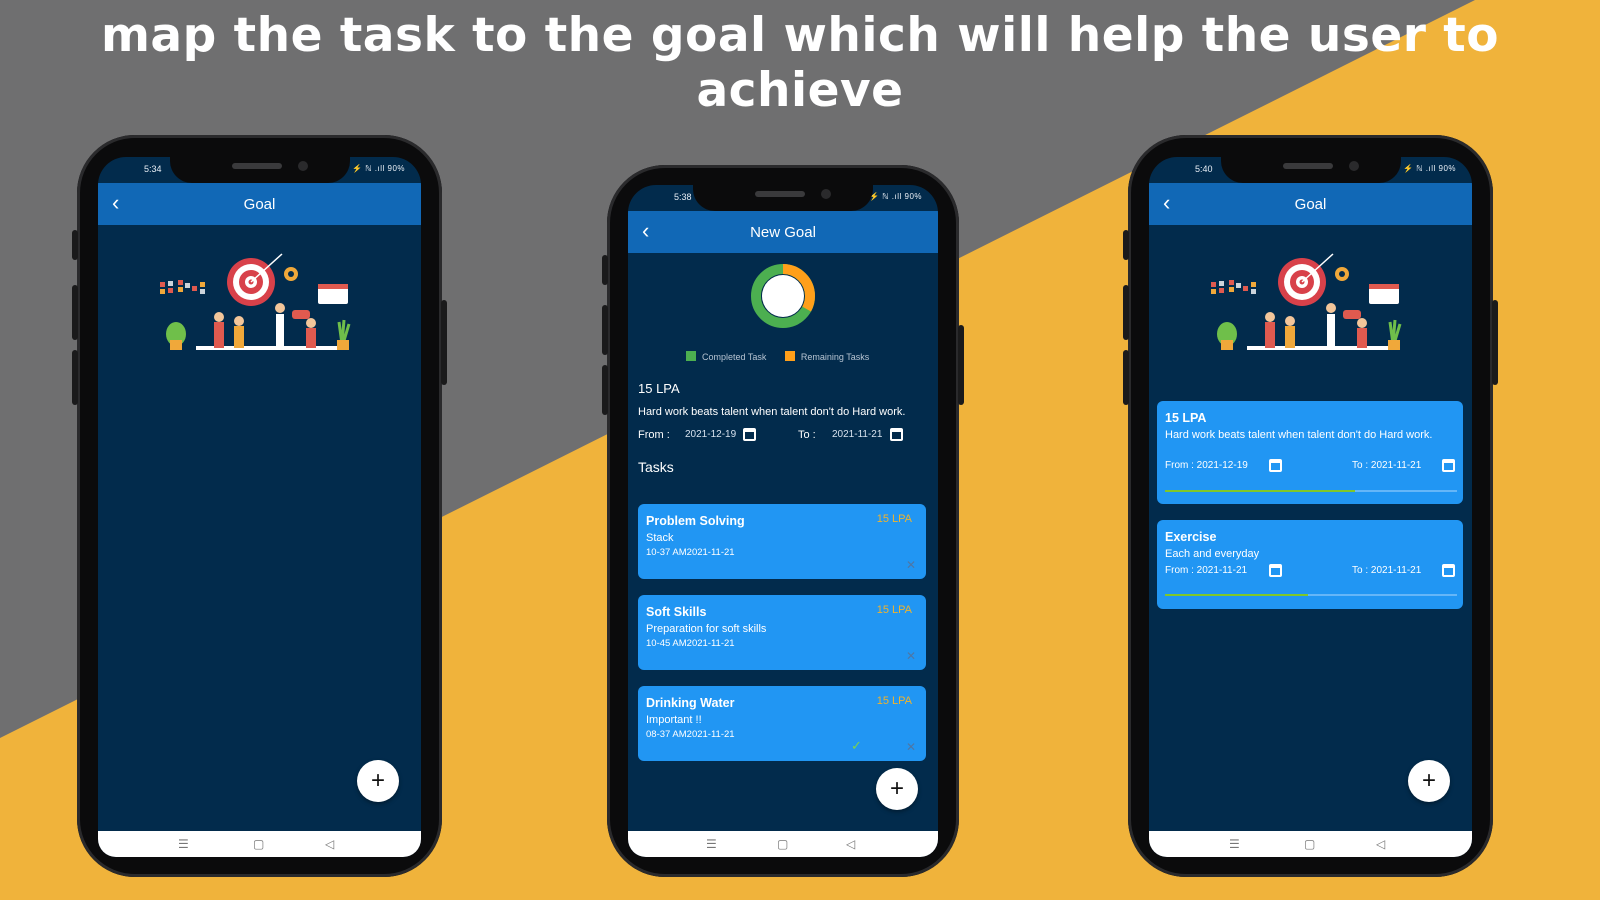 The width and height of the screenshot is (1600, 900). What do you see at coordinates (656, 467) in the screenshot?
I see `tasks-heading: Tasks` at bounding box center [656, 467].